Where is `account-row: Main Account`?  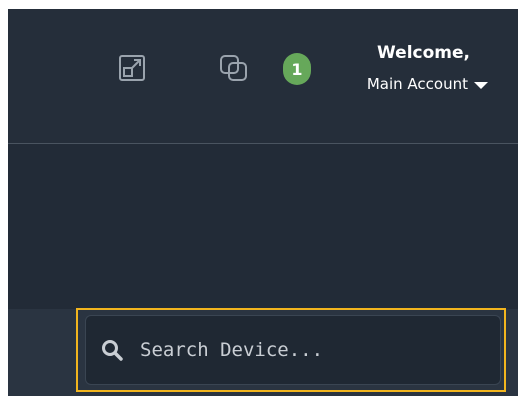
account-row: Main Account is located at coordinates (427, 84).